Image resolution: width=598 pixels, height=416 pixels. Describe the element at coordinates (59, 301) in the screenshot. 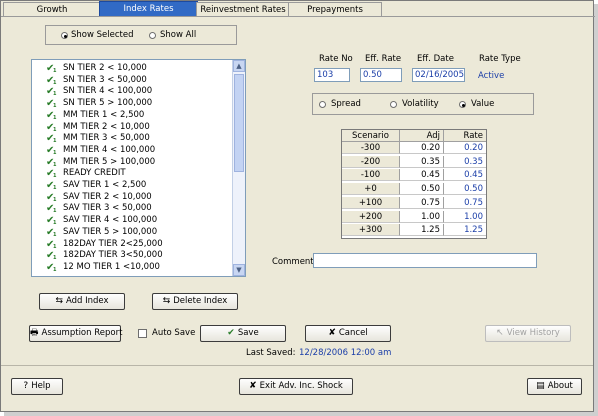

I see `add-index-icon: ⇆` at that location.